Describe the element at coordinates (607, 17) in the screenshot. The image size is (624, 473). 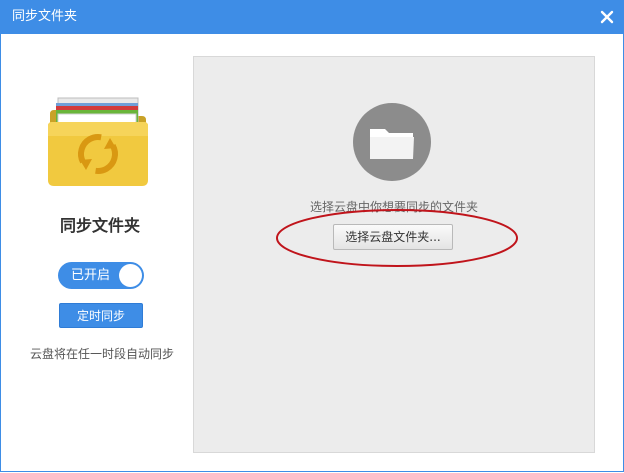
I see `close-icon` at that location.